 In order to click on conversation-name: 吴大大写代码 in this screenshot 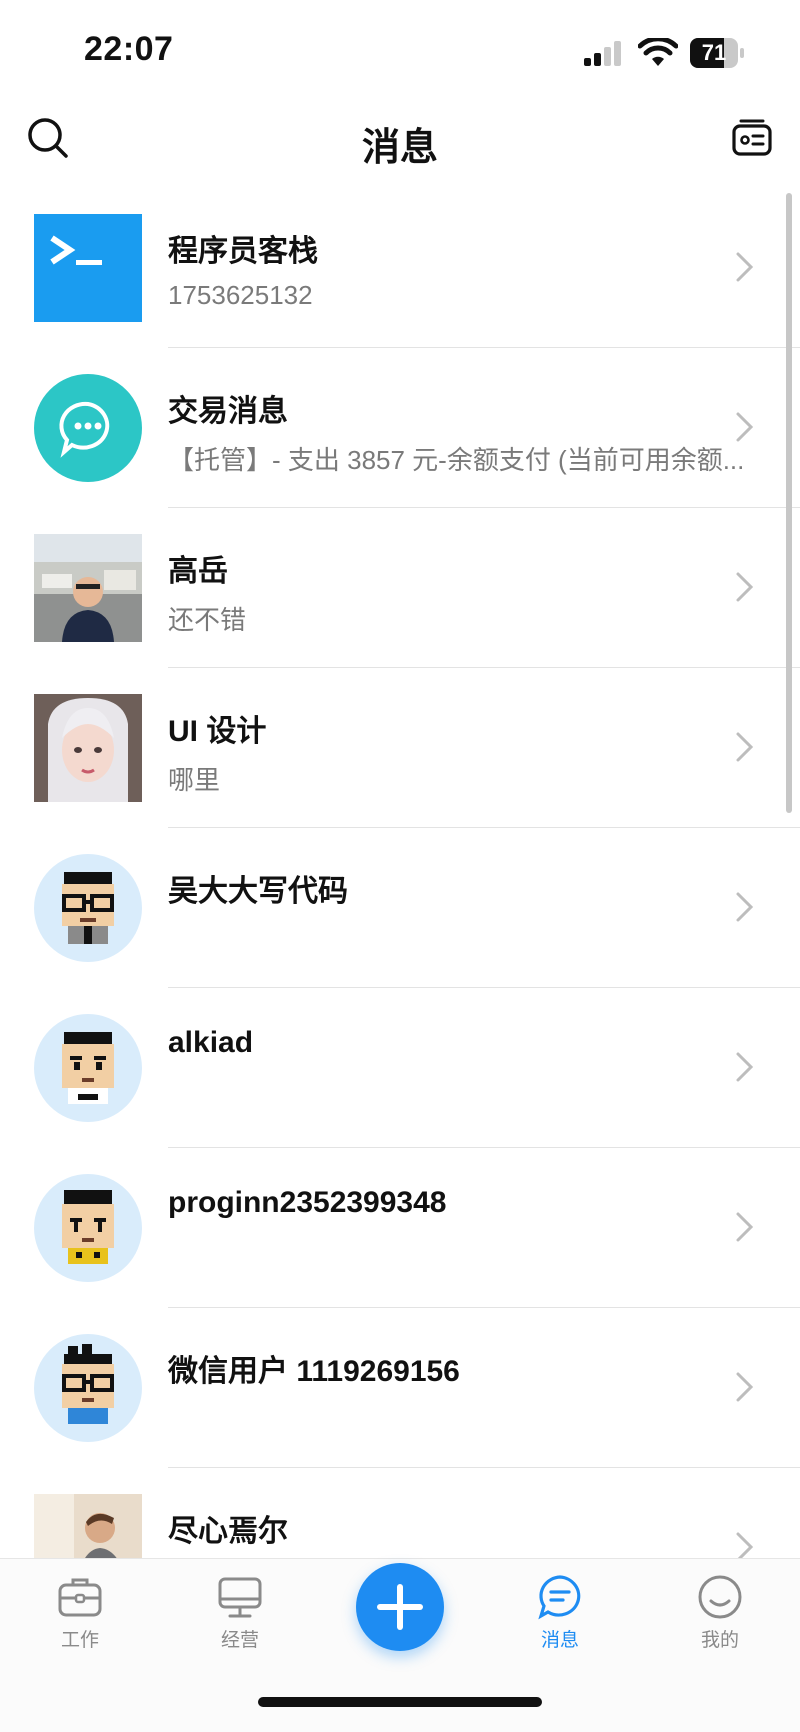, I will do `click(258, 891)`.